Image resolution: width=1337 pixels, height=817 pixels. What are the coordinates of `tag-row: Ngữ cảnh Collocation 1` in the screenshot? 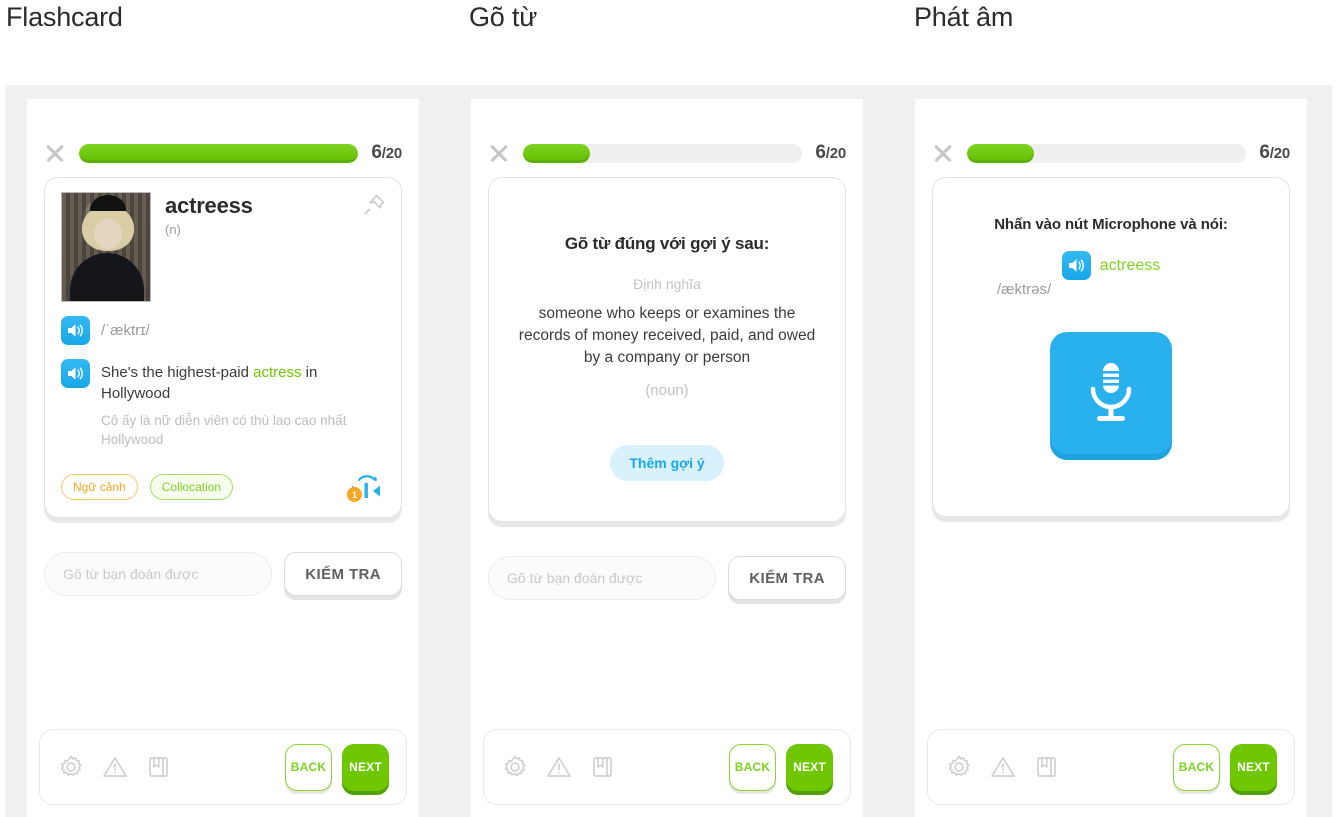 It's located at (223, 487).